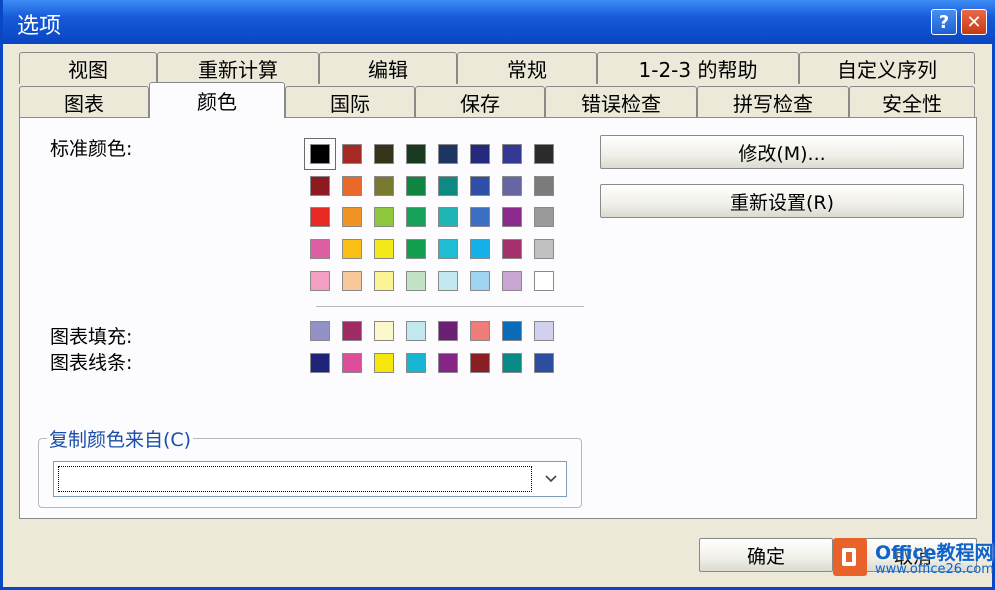 This screenshot has height=590, width=995. What do you see at coordinates (39, 26) in the screenshot?
I see `dialog-title: 选项` at bounding box center [39, 26].